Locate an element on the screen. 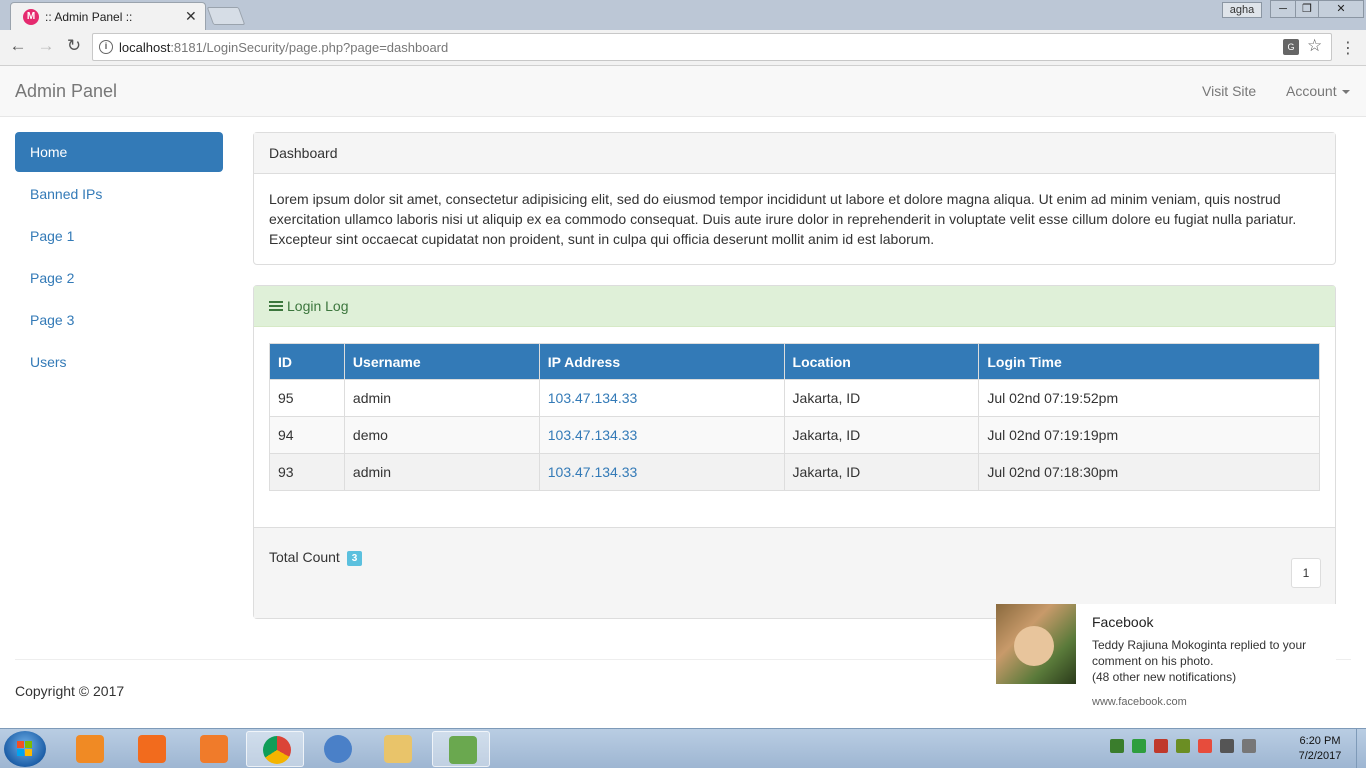 The width and height of the screenshot is (1366, 768). baby-face-image is located at coordinates (1034, 646).